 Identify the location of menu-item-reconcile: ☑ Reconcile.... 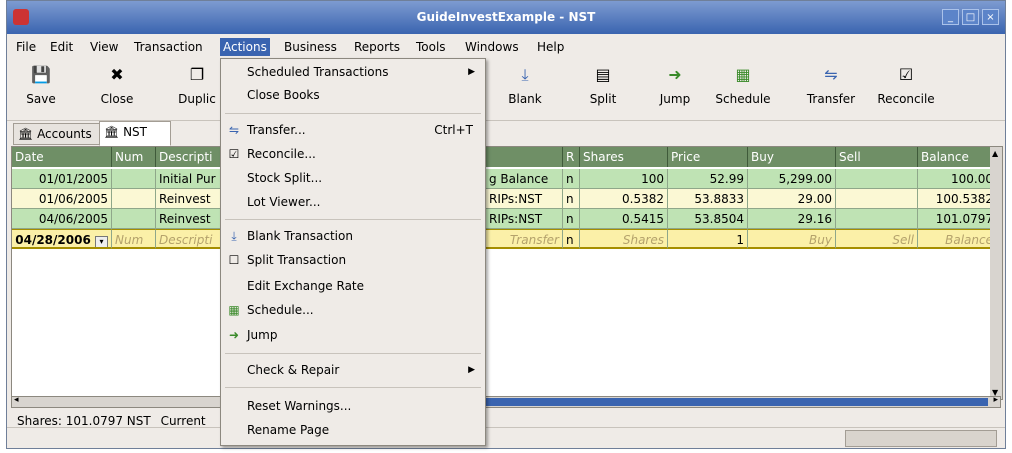
(353, 154).